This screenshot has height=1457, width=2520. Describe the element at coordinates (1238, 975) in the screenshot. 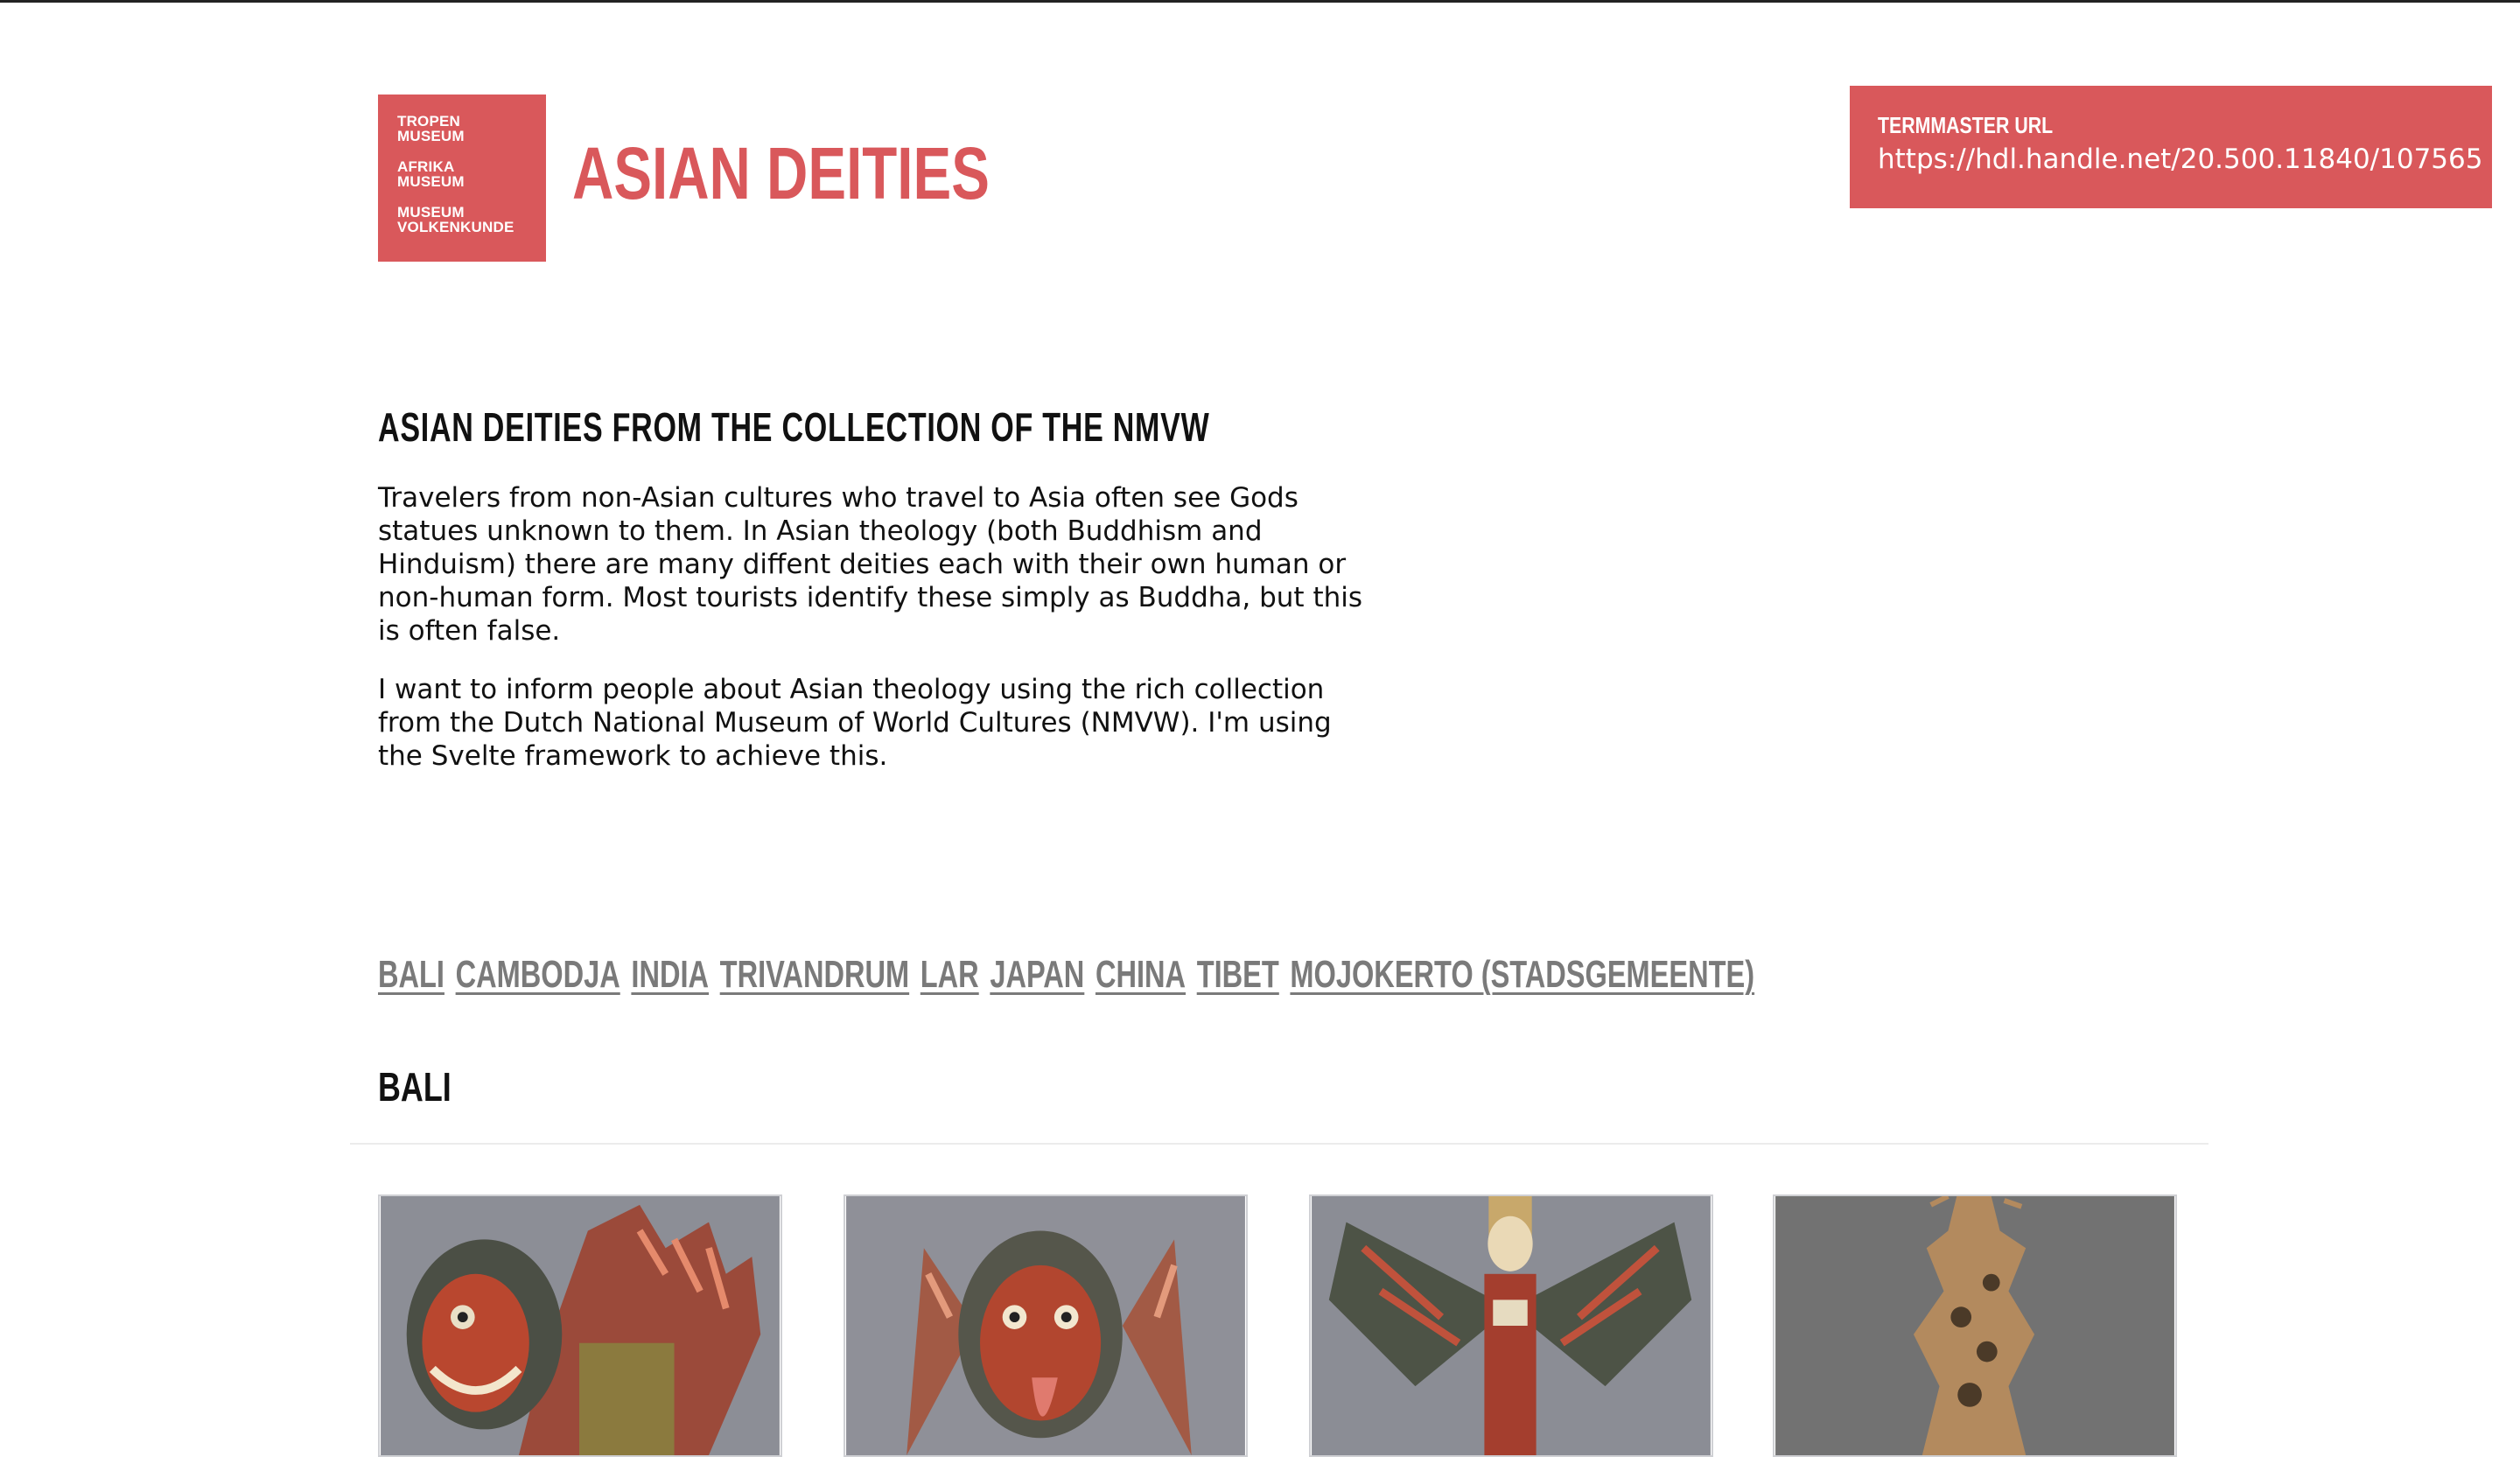

I see `tab-tibet: TIBET` at that location.